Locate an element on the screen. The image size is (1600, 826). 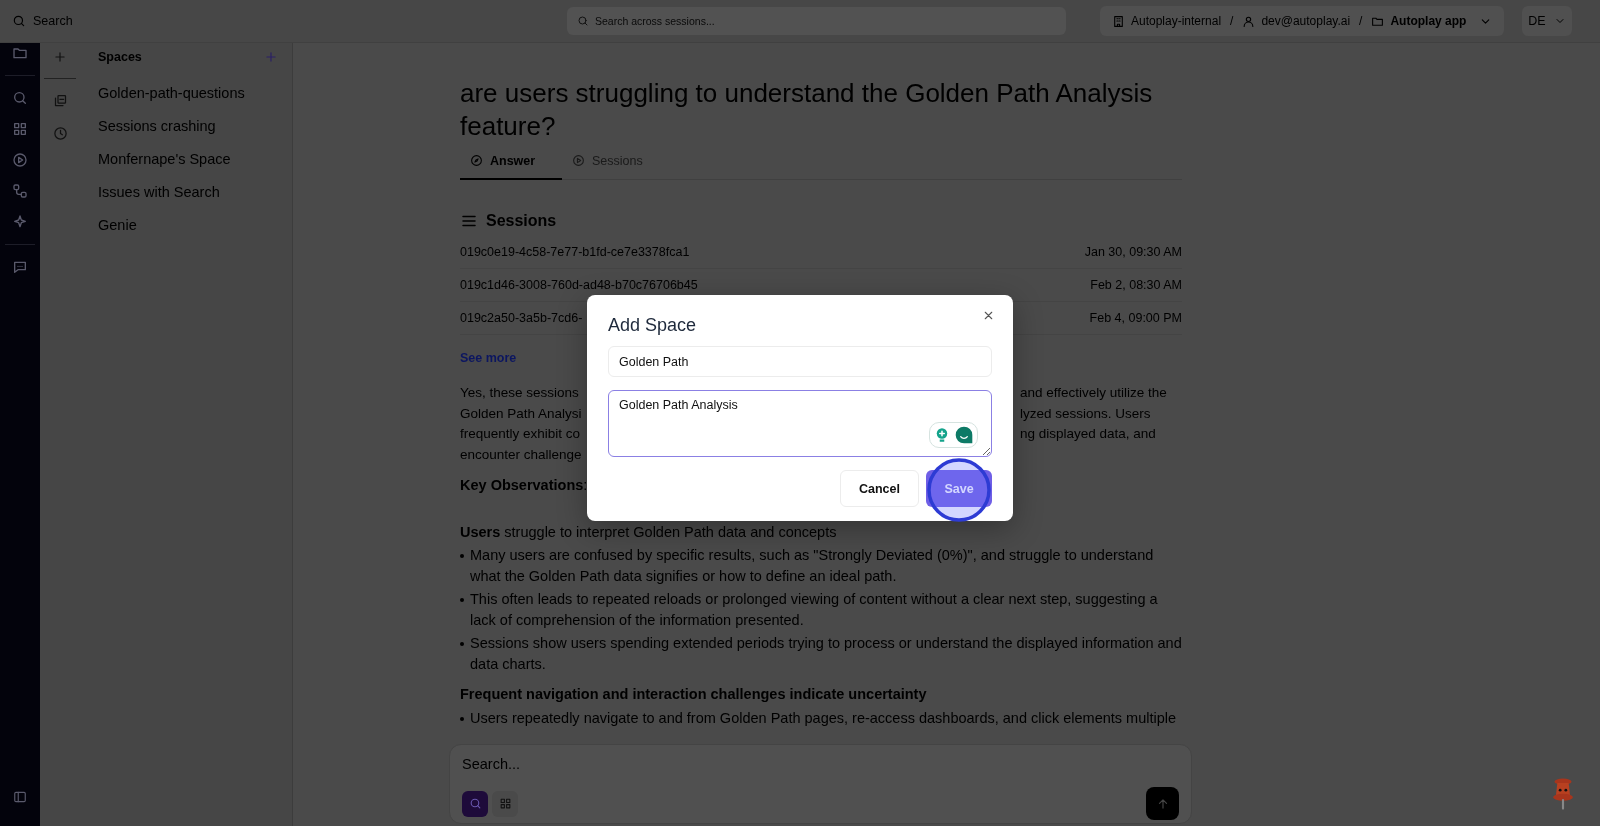
close-button is located at coordinates (988, 315).